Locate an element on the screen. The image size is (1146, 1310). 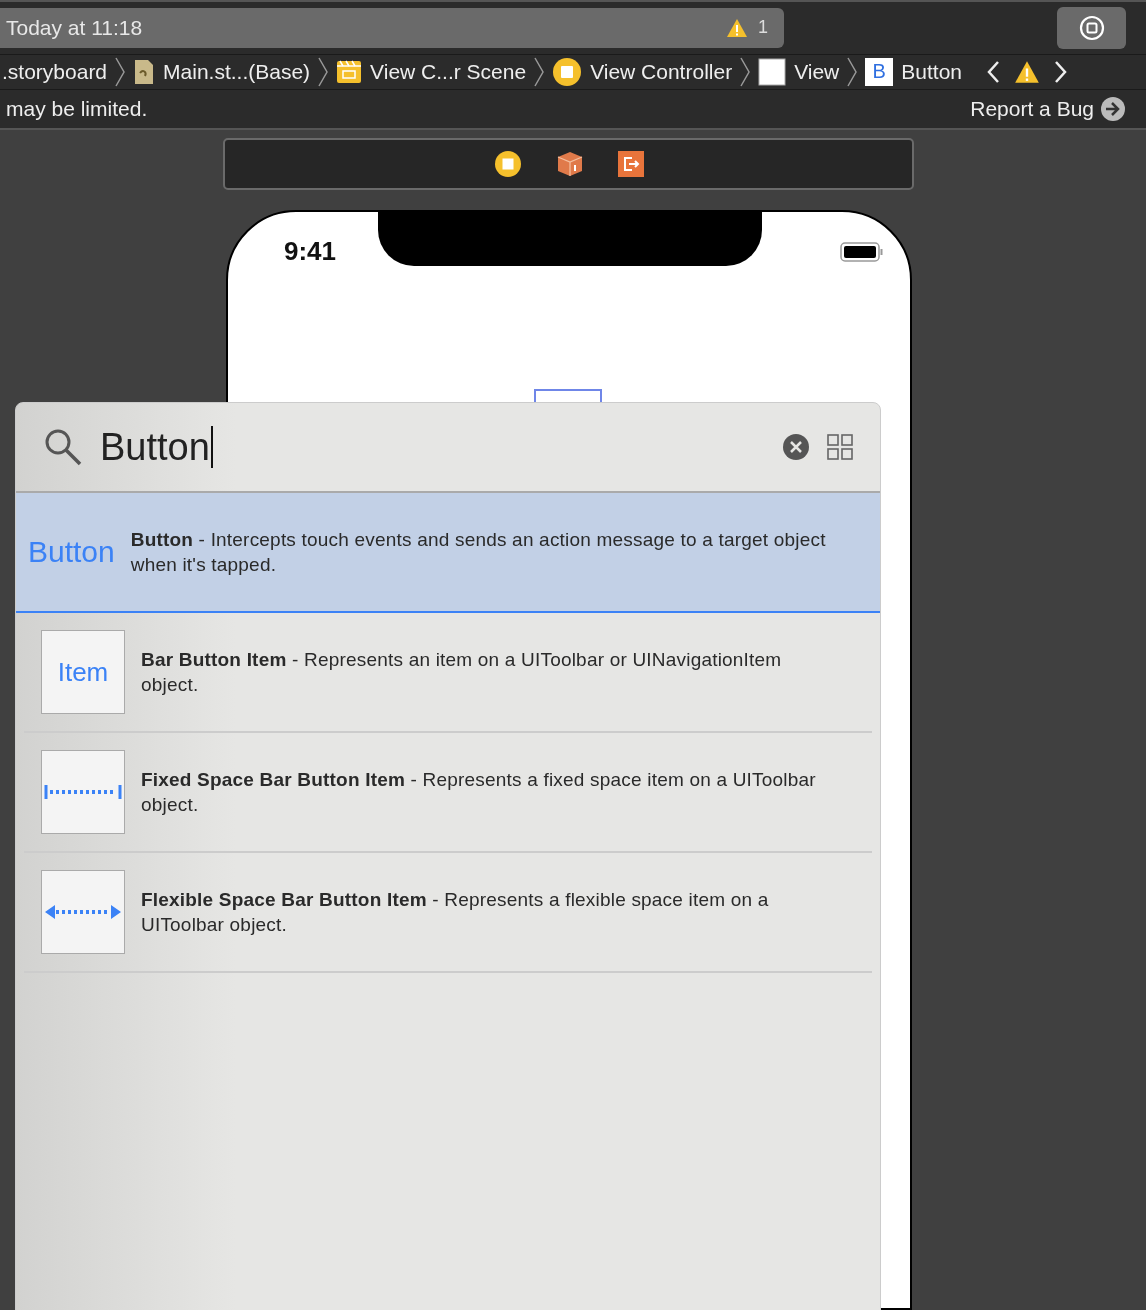
item-description: Button - Intercepts touch events and sends an action message to a target object when it's tapped. is located at coordinates (478, 552).